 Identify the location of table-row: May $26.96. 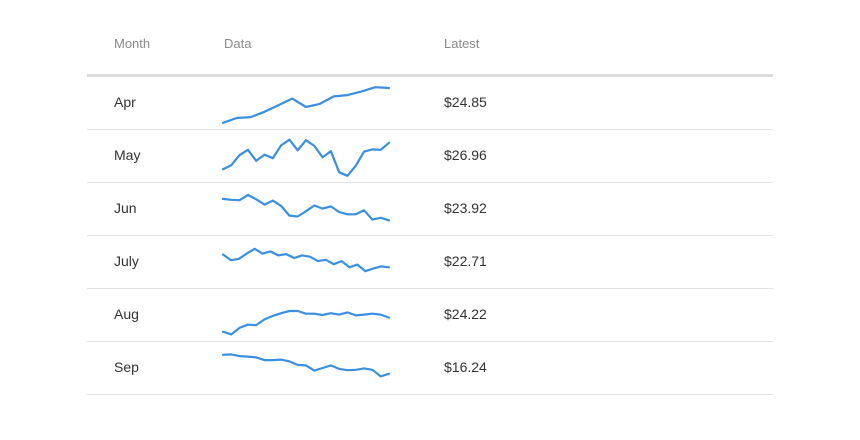
(430, 156).